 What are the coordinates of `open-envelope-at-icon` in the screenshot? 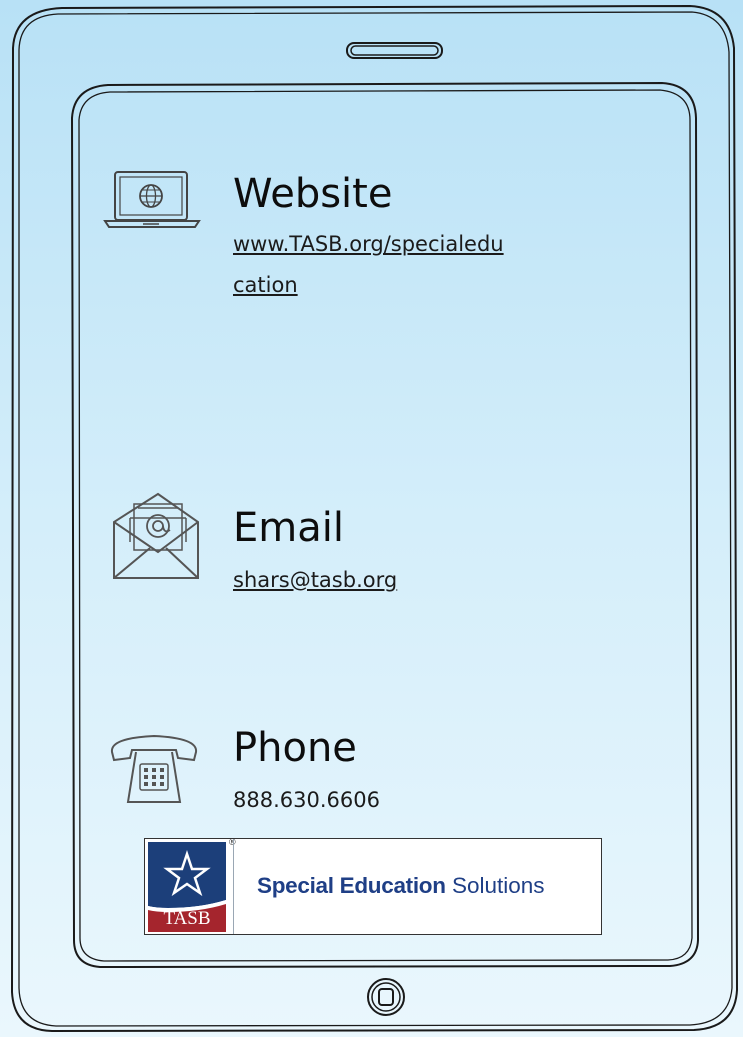 It's located at (156, 535).